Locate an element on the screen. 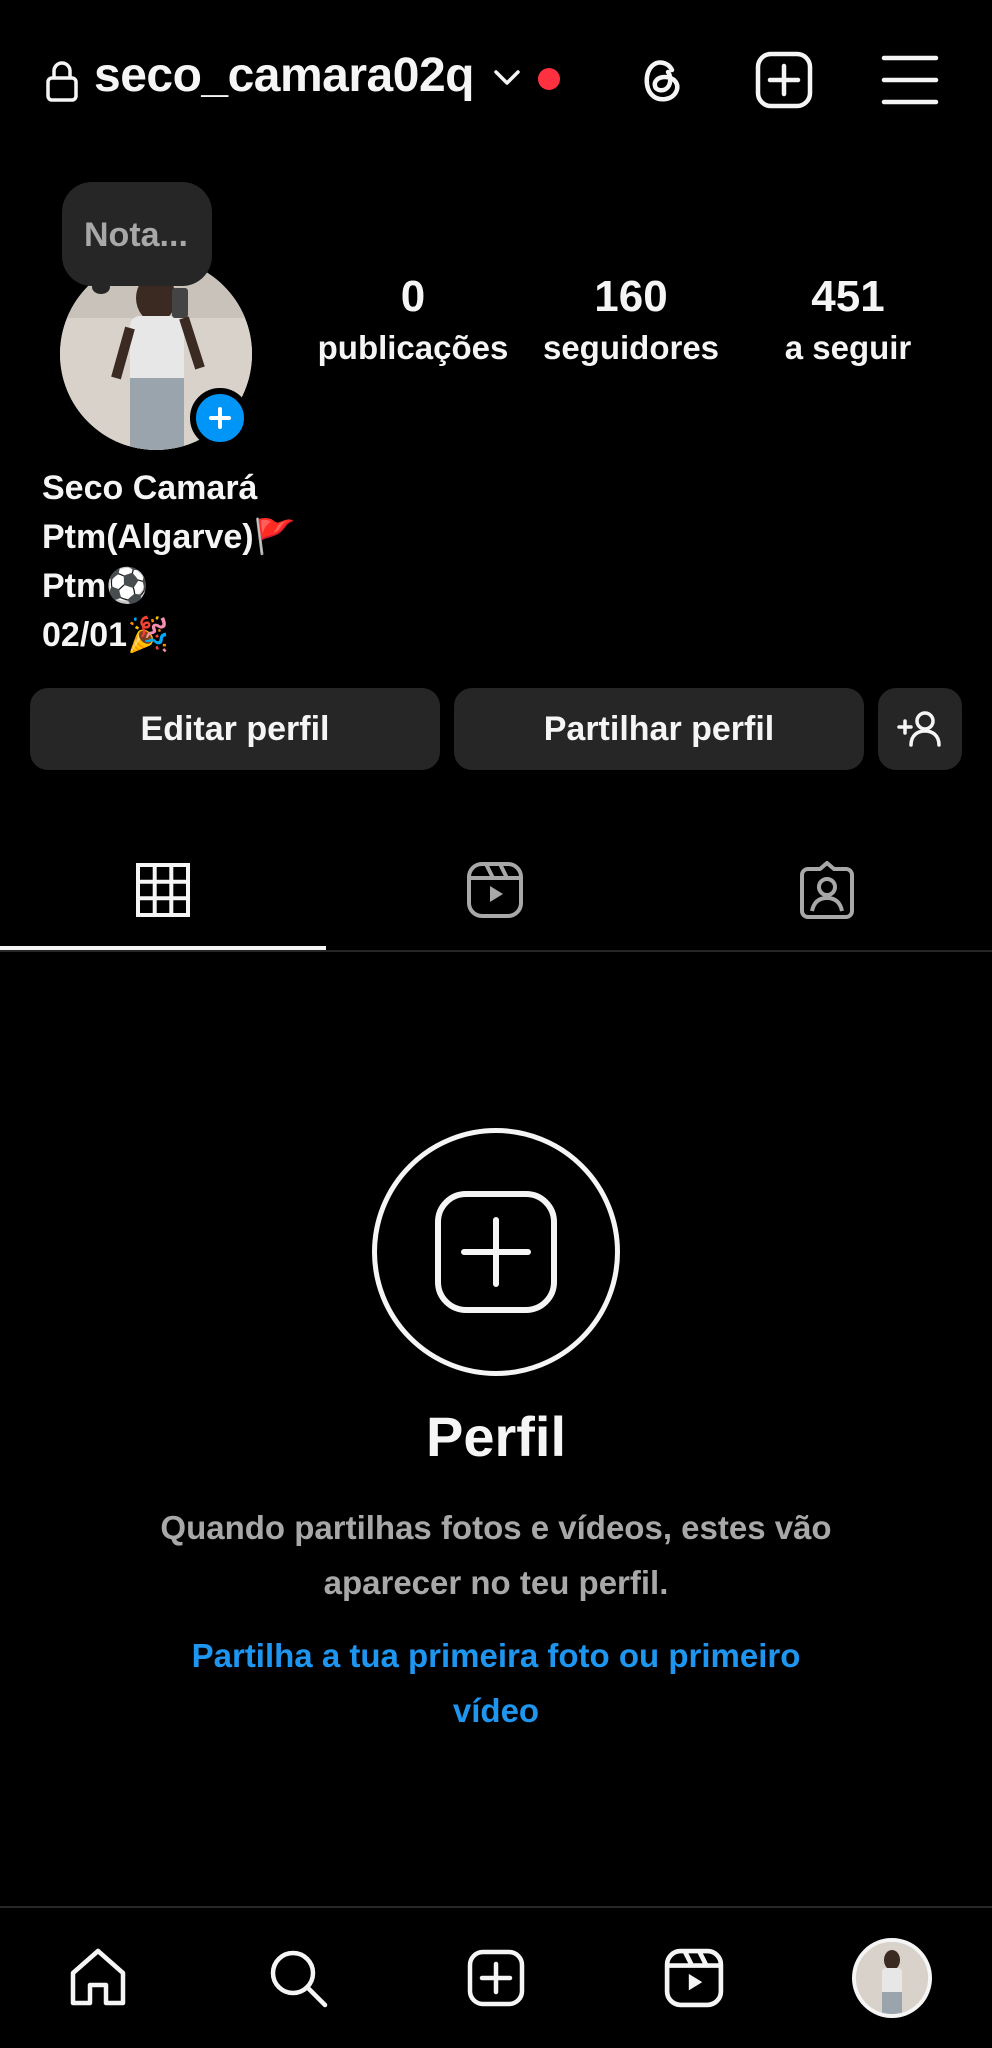  nav-profile-avatar is located at coordinates (892, 1978).